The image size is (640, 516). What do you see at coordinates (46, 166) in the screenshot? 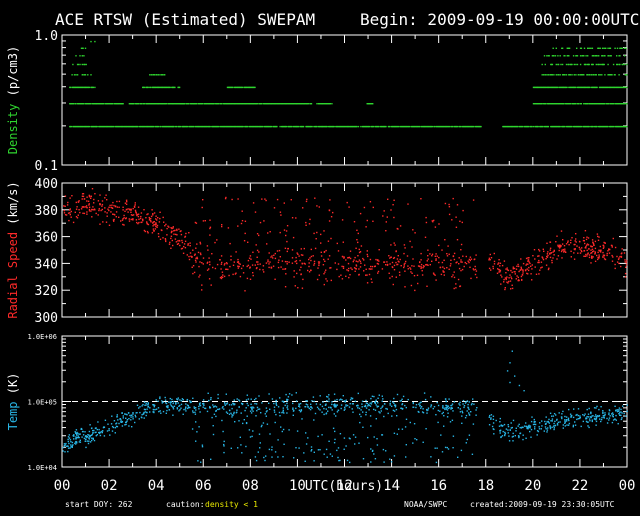
I see `y-tick-label: 0.1` at bounding box center [46, 166].